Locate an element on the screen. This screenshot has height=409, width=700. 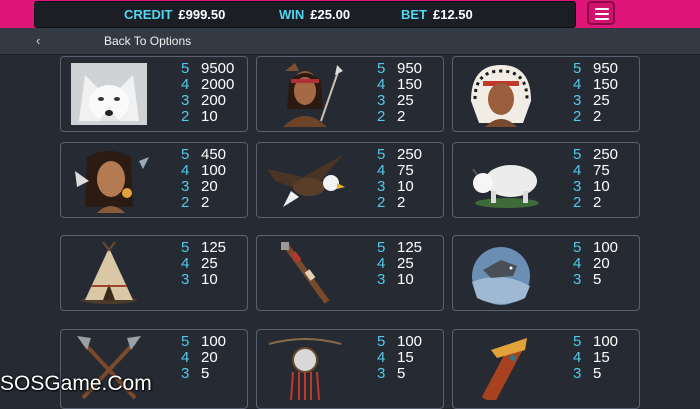
payout-value: 20 is located at coordinates (209, 186).